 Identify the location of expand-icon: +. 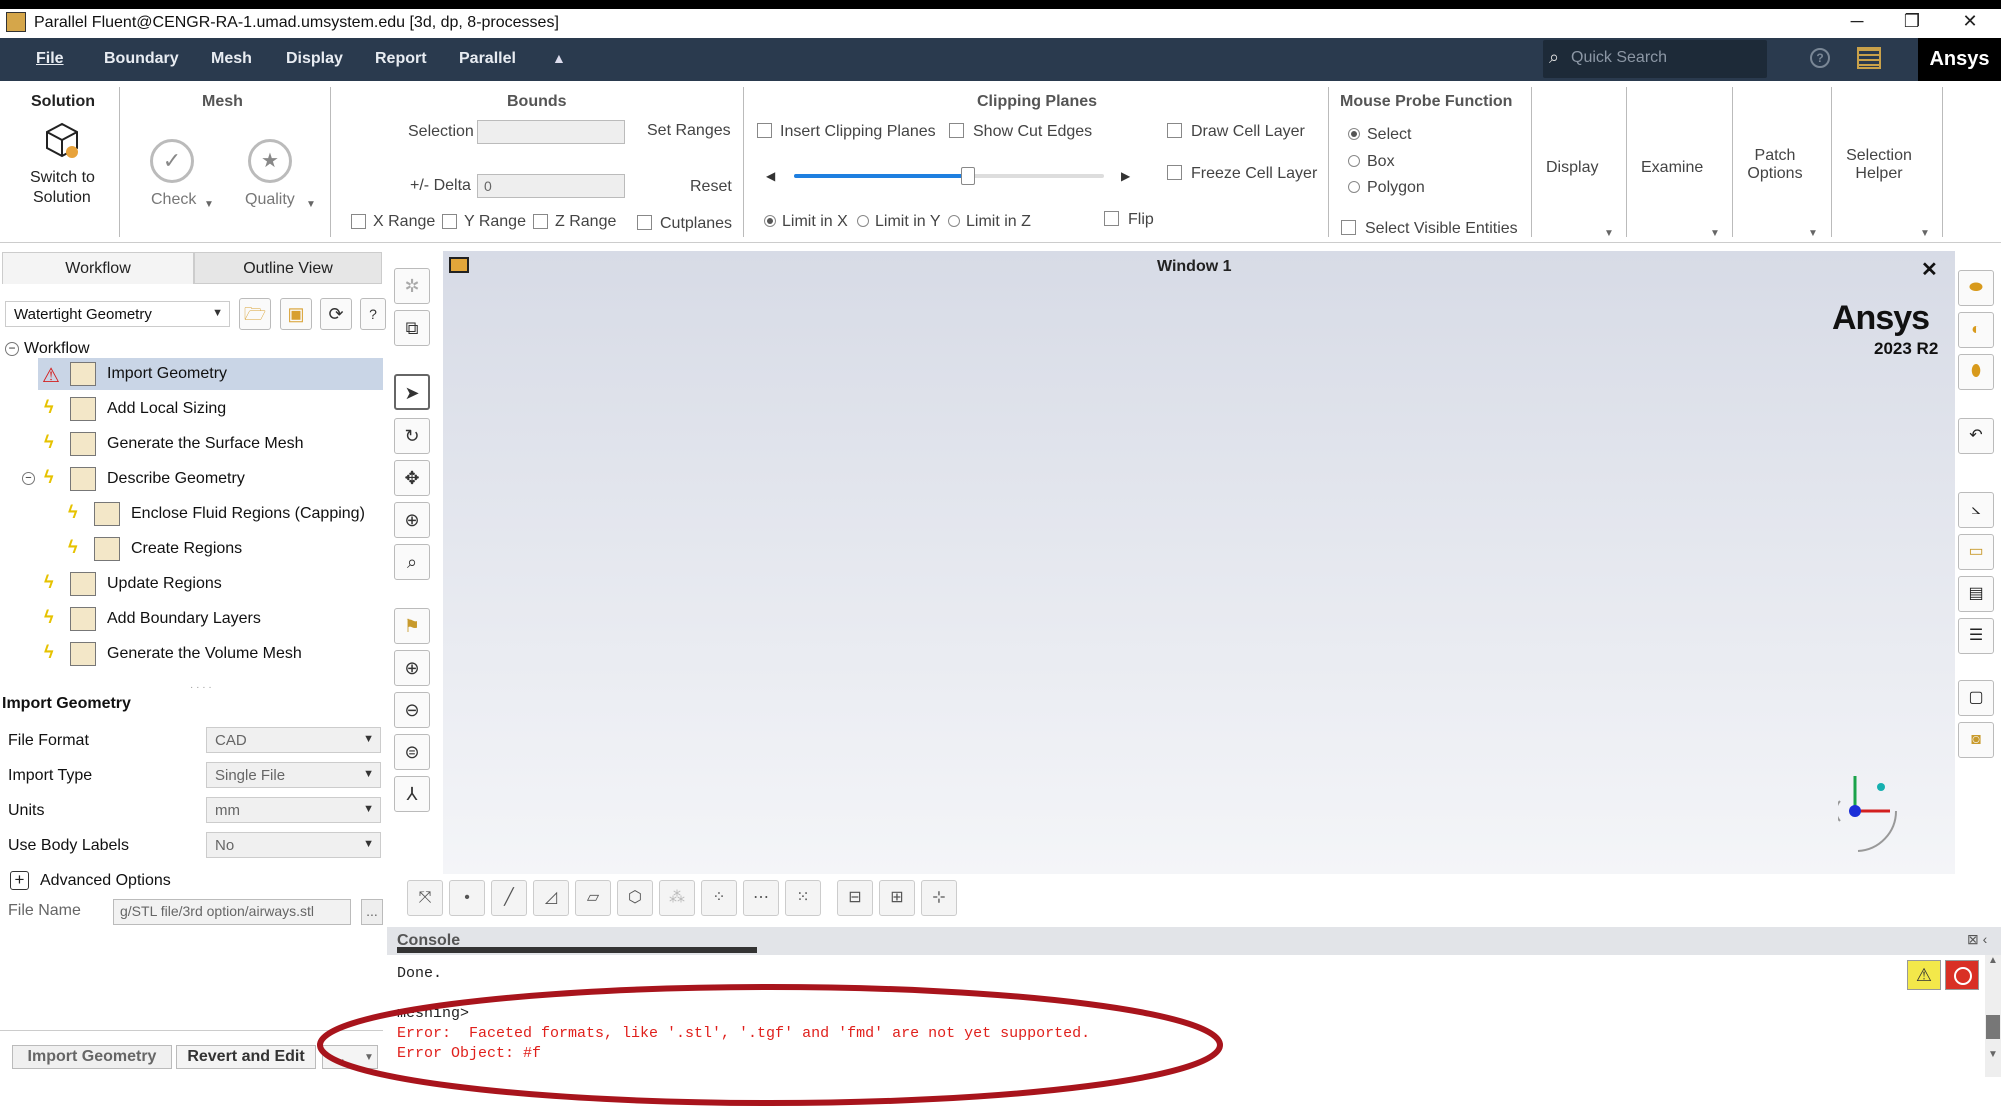
(19, 880).